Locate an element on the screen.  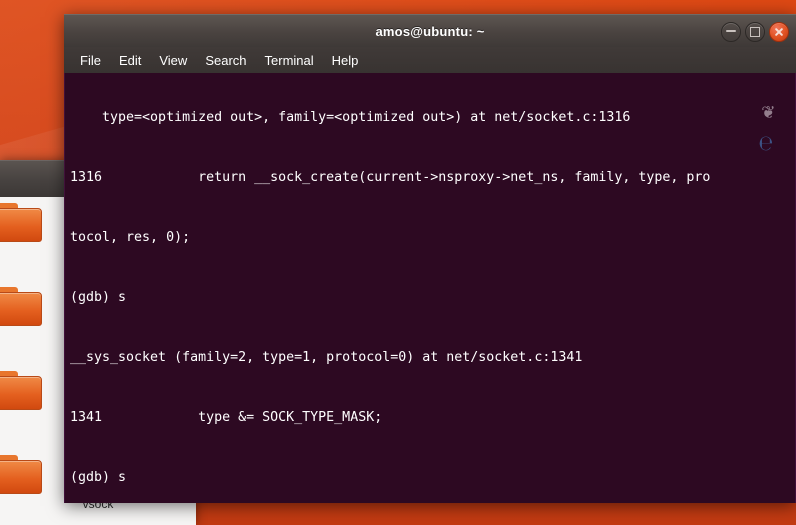
terminal-line: 1341 type &= SOCK_TYPE_MASK; is located at coordinates (226, 417).